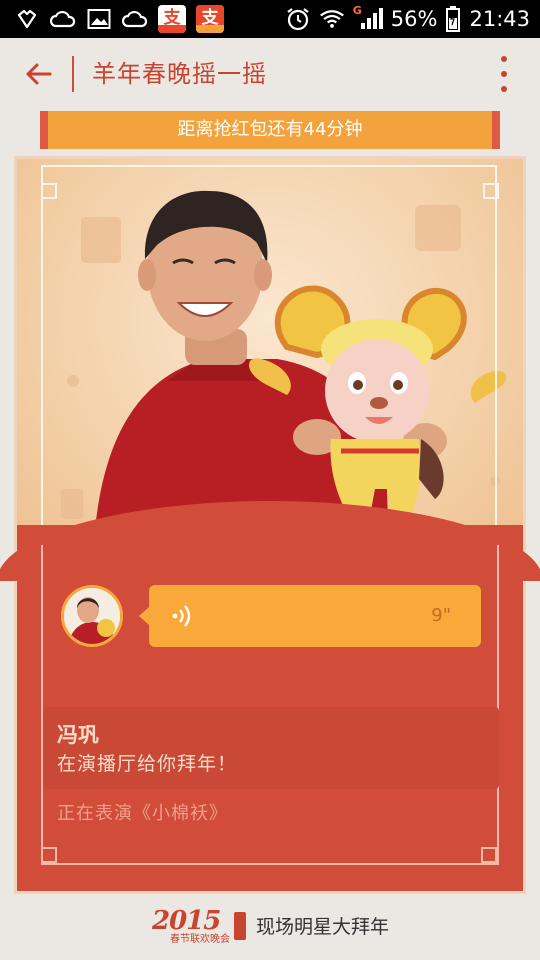  I want to click on card-frame-left, so click(42, 704).